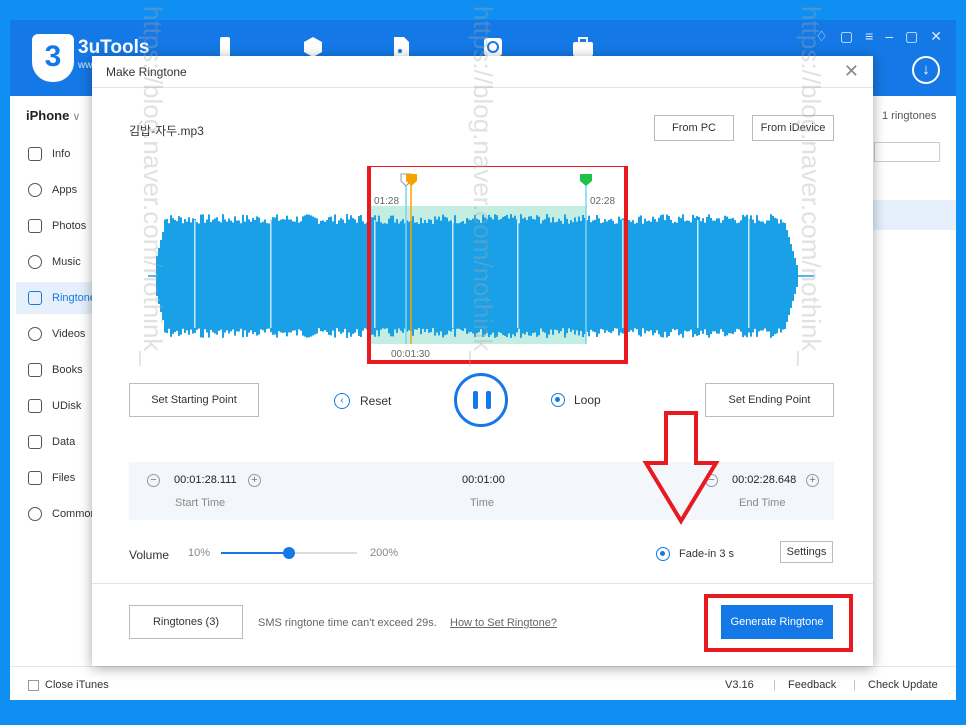  What do you see at coordinates (903, 685) in the screenshot?
I see `check-update-link: Check Update` at bounding box center [903, 685].